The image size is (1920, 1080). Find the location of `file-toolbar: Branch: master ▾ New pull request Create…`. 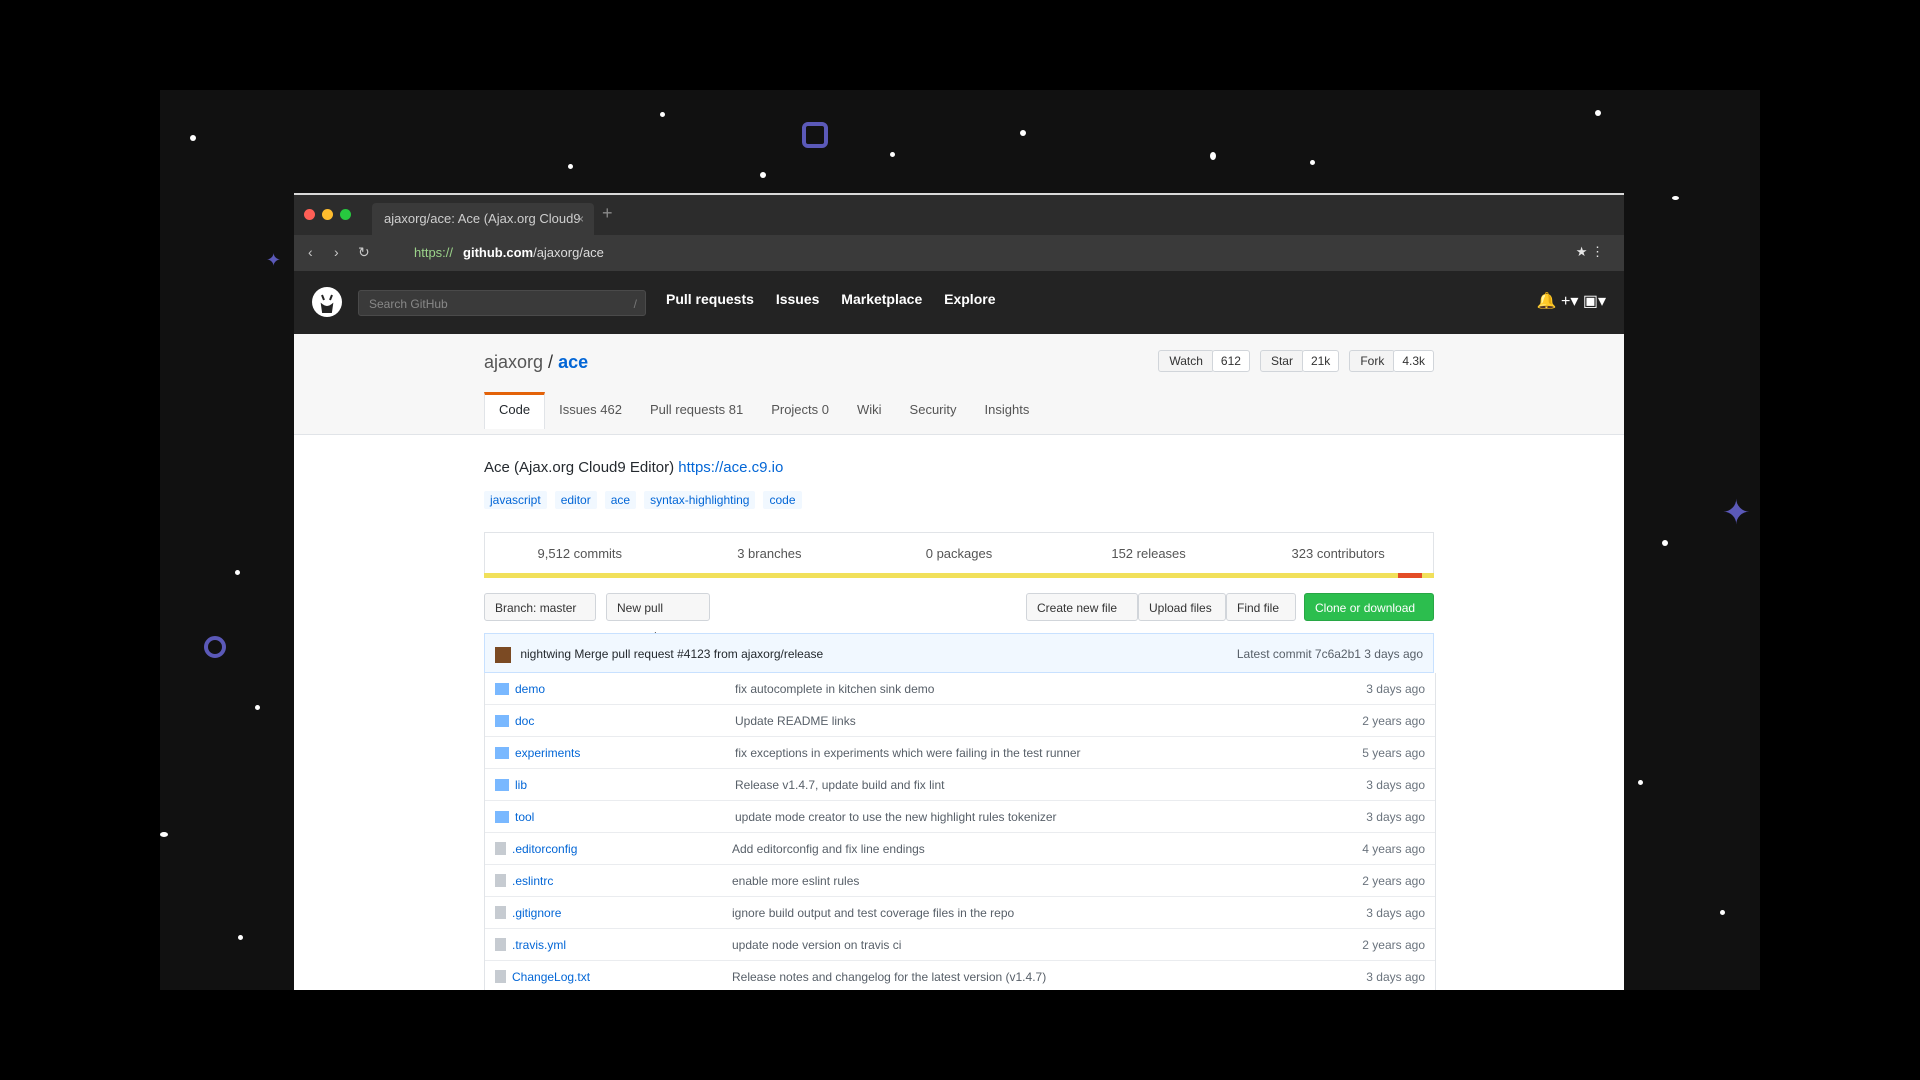

file-toolbar: Branch: master ▾ New pull request Create… is located at coordinates (959, 618).